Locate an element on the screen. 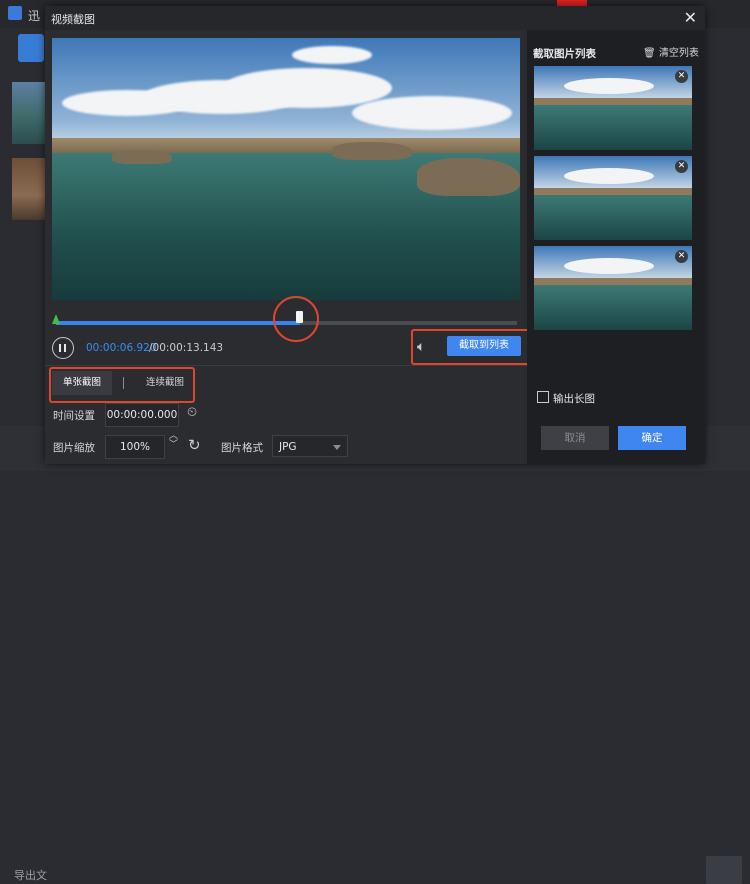 The image size is (750, 884). reset-zoom-icon: ↻ is located at coordinates (194, 445).